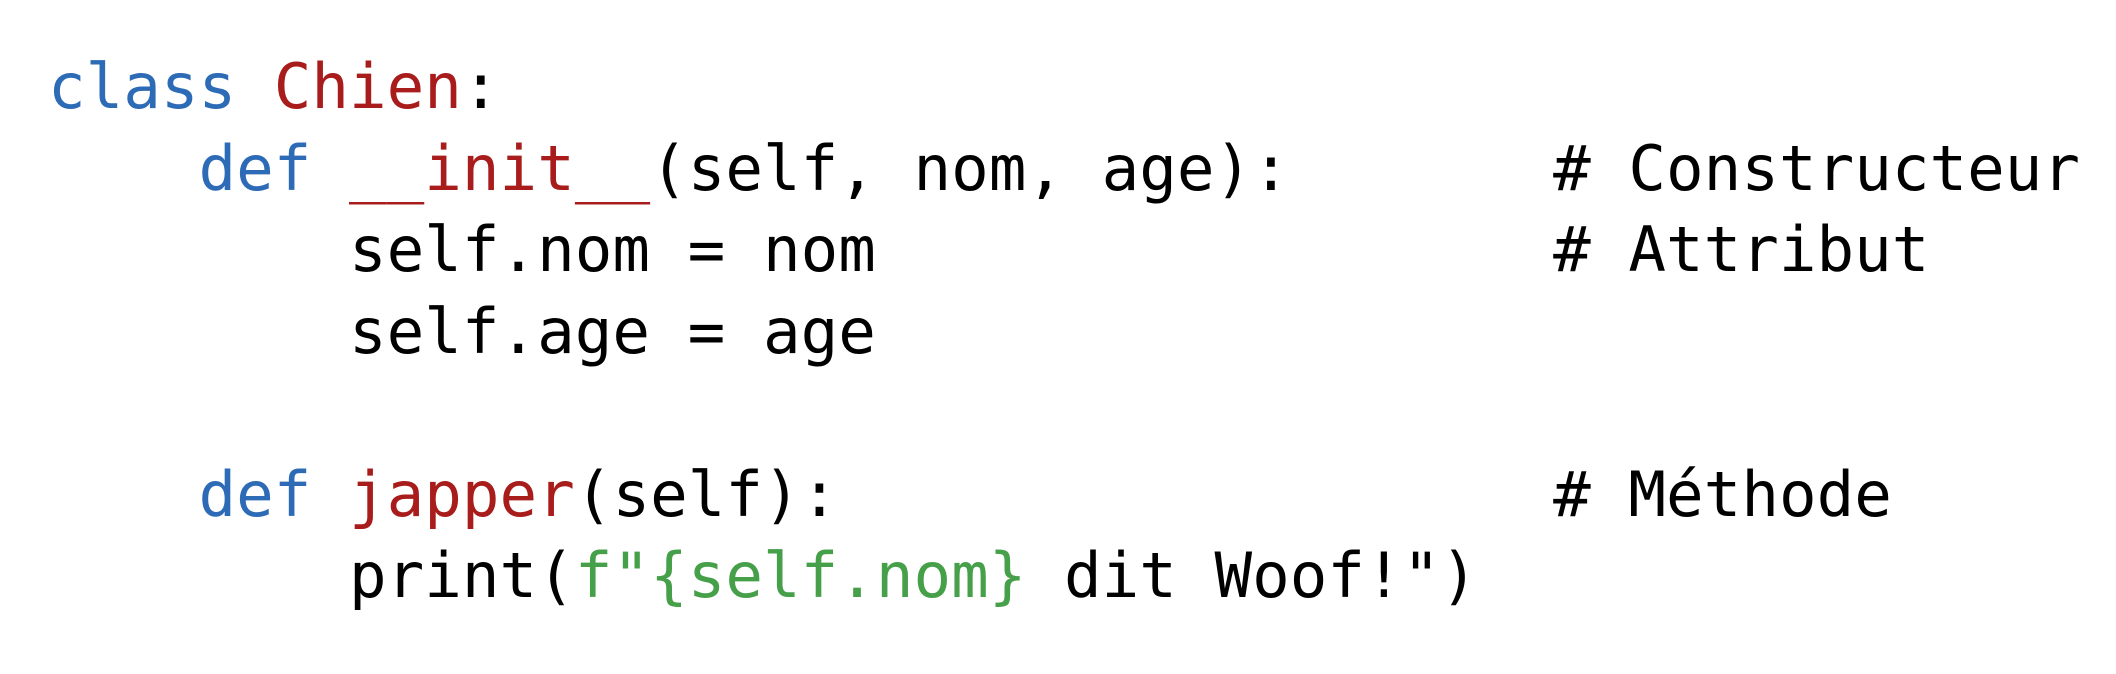  I want to click on code-token-plain: (self):, so click(706, 494).